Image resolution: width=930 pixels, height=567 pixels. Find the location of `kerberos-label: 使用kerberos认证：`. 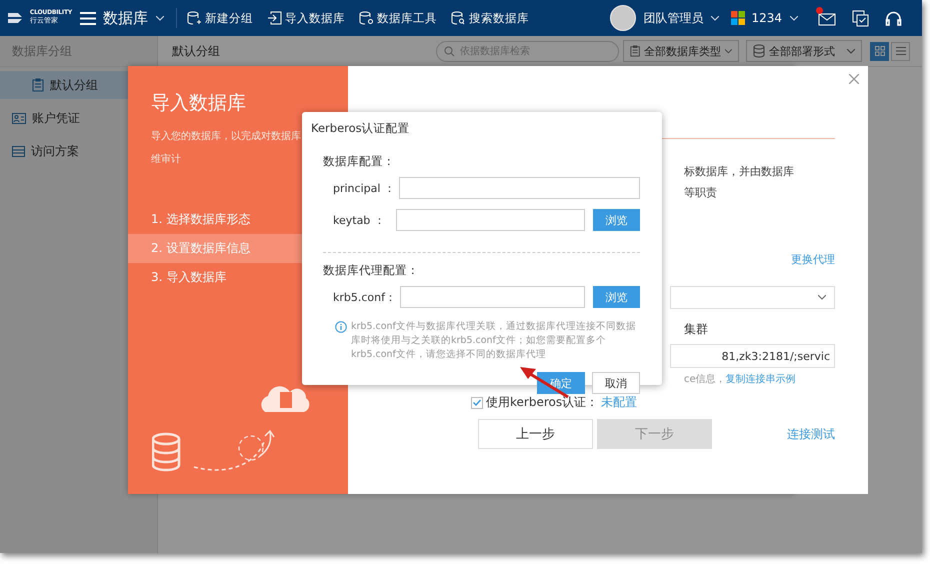

kerberos-label: 使用kerberos认证： is located at coordinates (542, 402).